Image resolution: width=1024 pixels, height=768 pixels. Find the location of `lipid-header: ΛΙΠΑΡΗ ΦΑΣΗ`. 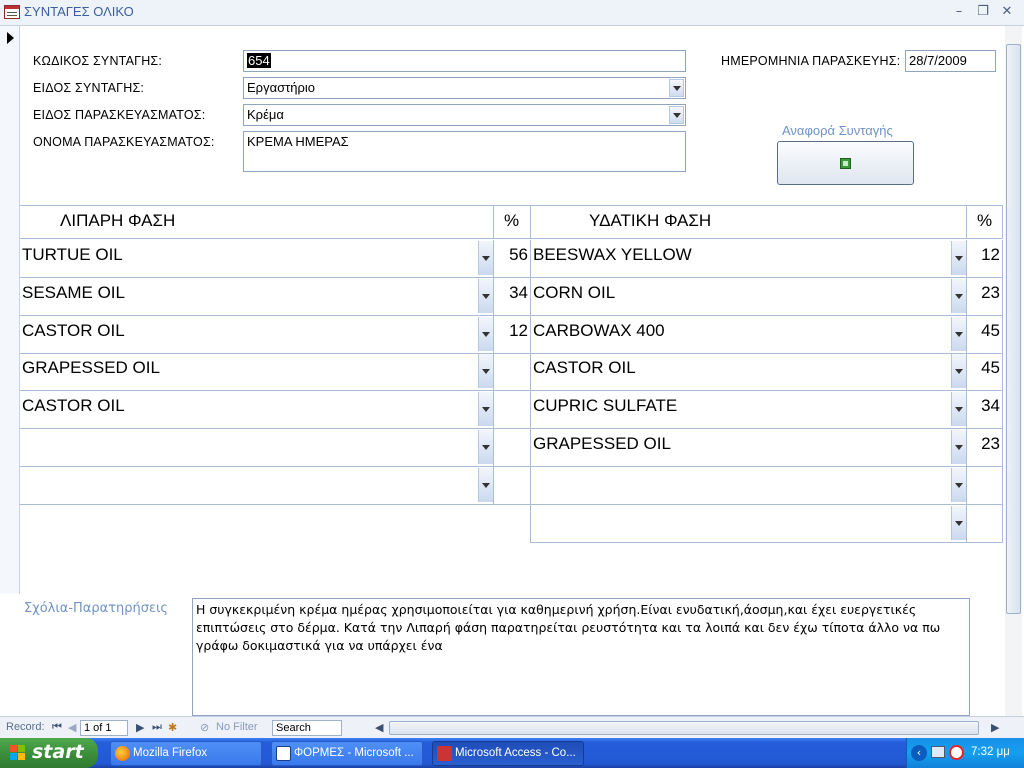

lipid-header: ΛΙΠΑΡΗ ΦΑΣΗ is located at coordinates (256, 222).